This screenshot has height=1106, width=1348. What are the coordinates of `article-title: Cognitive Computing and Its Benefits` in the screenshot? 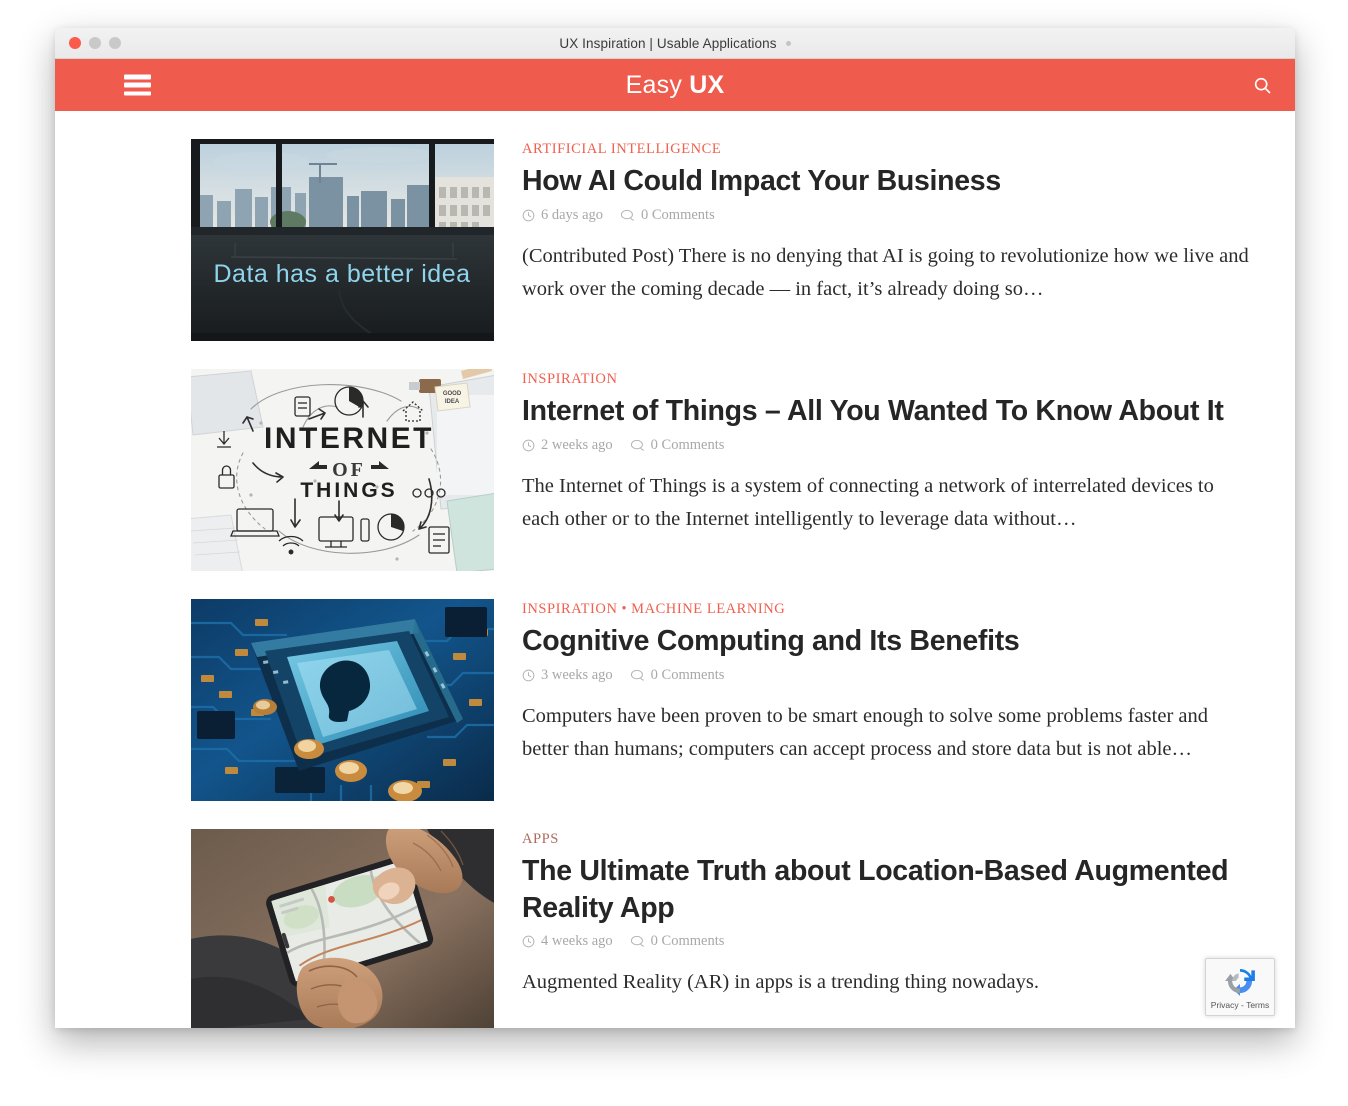 It's located at (888, 641).